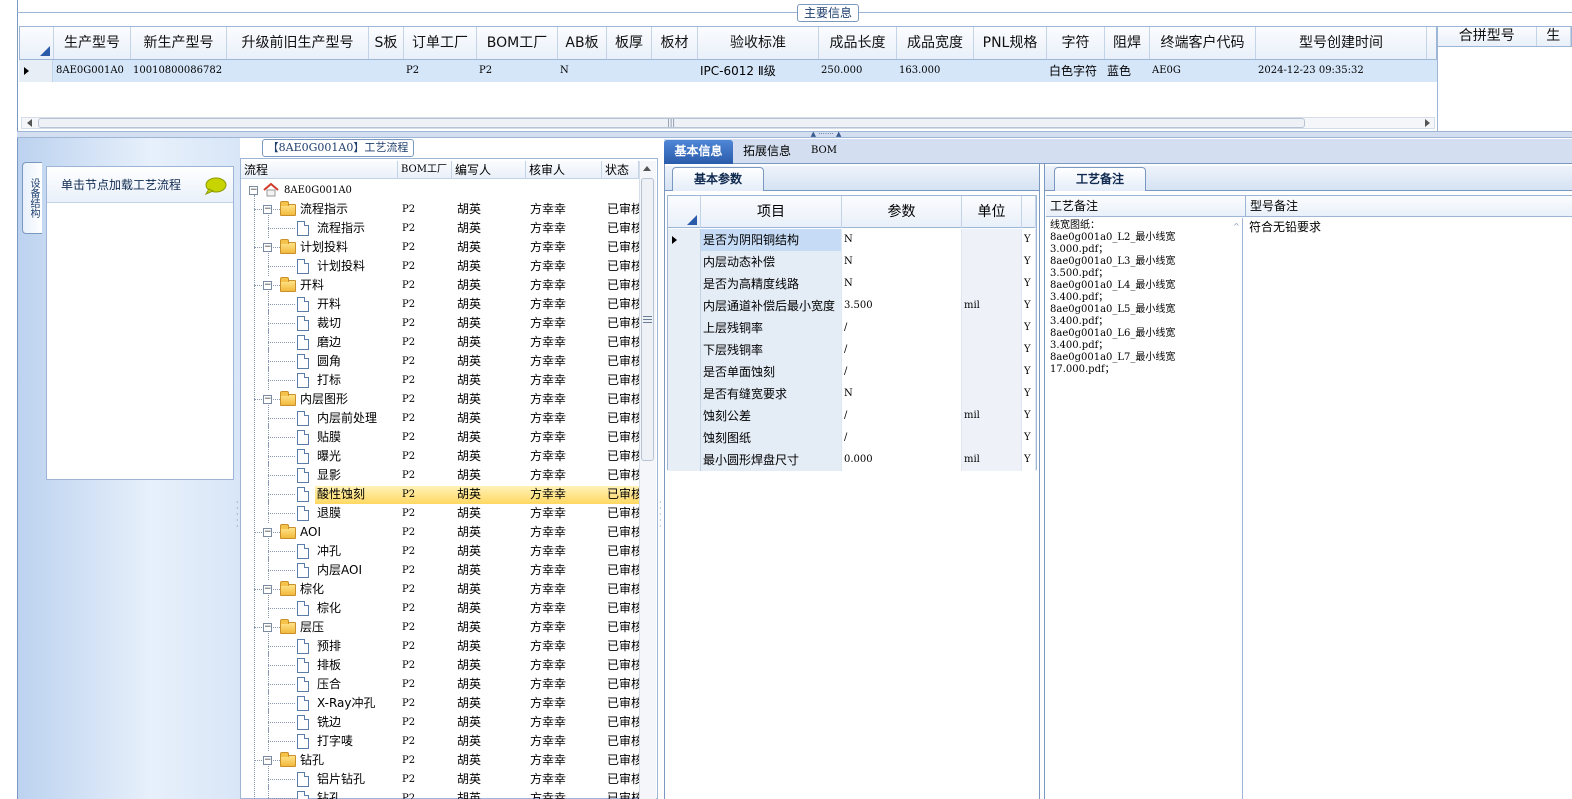 This screenshot has height=799, width=1572. What do you see at coordinates (1010, 43) in the screenshot?
I see `col-header: PNL规格` at bounding box center [1010, 43].